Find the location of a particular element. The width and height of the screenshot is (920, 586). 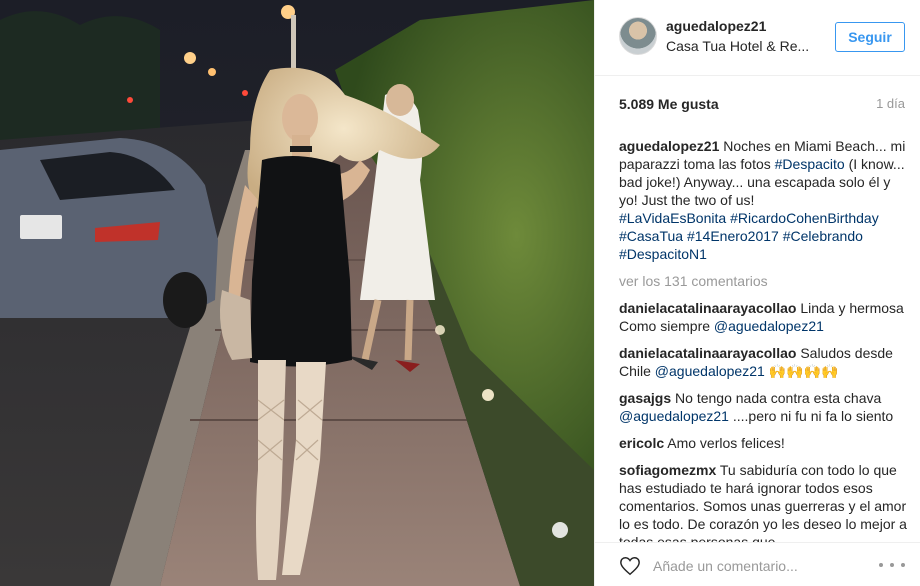

hashtag: #Despacito is located at coordinates (810, 164).